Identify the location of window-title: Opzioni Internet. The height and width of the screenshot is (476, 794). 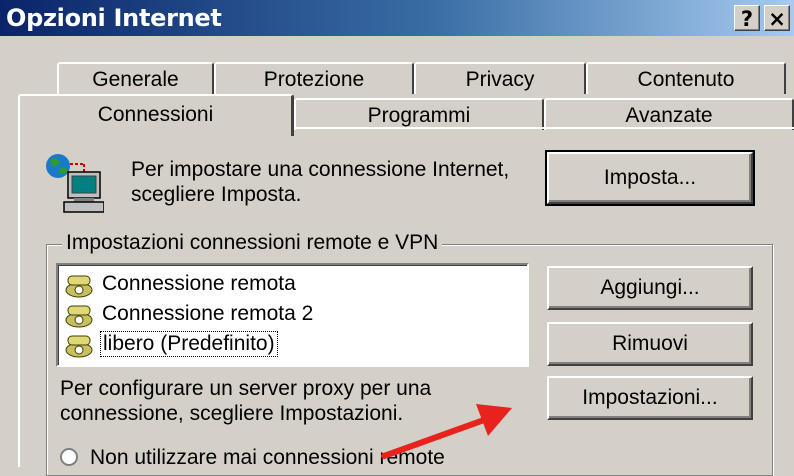
(114, 18).